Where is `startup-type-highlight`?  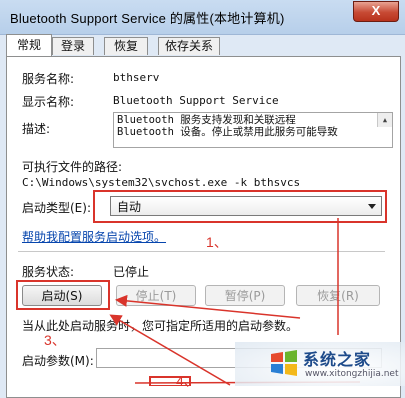
startup-type-highlight is located at coordinates (240, 206).